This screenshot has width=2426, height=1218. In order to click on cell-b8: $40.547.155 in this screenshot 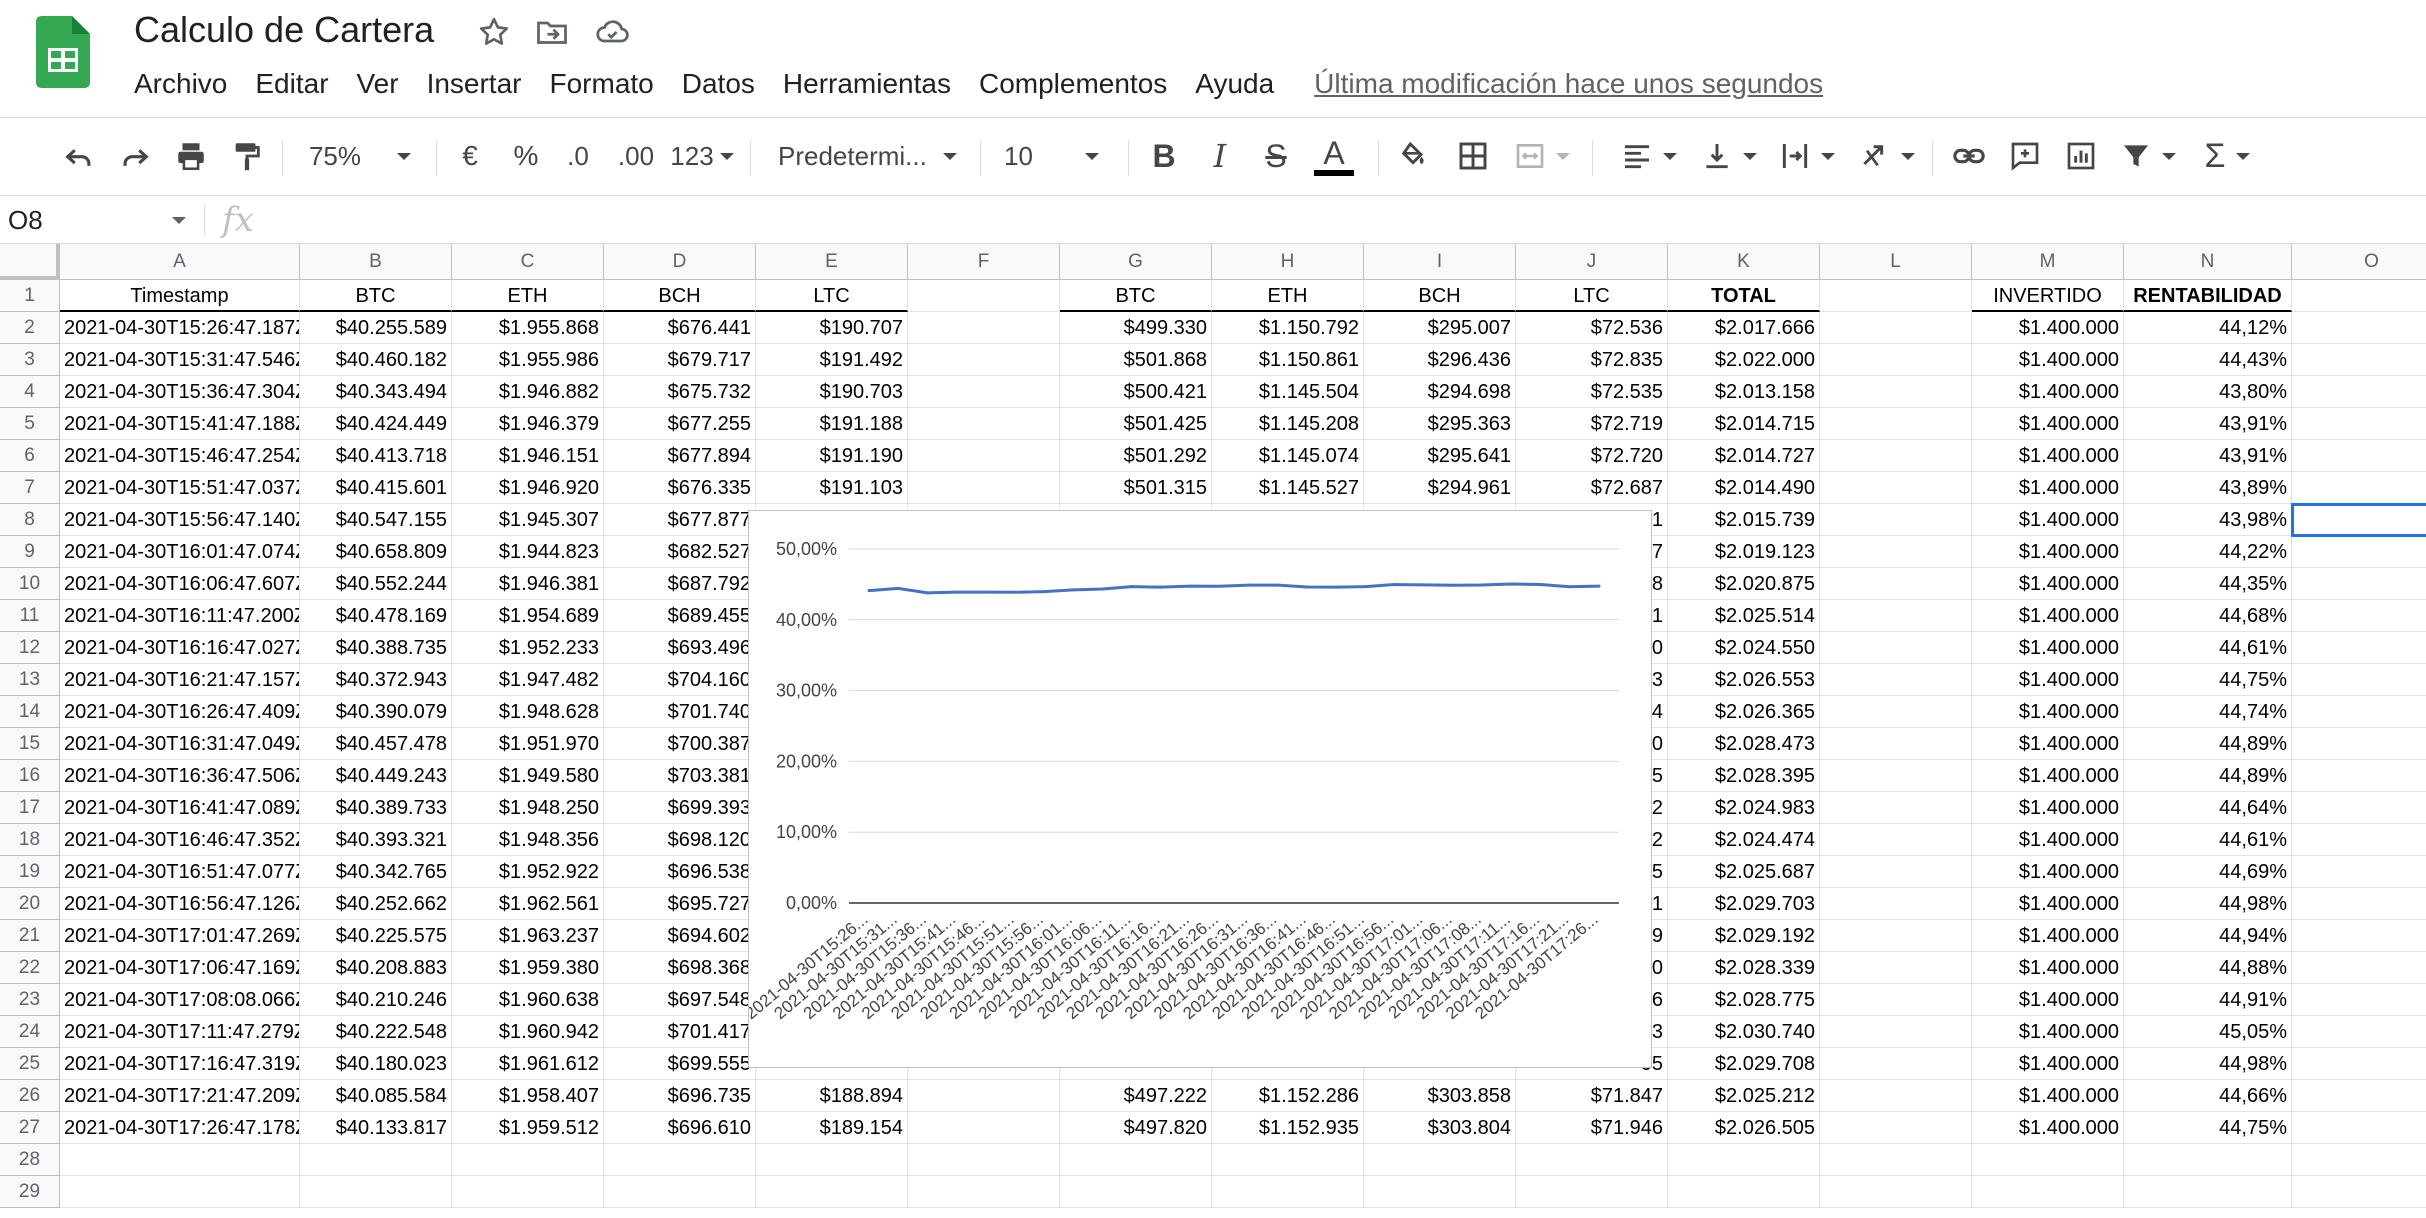, I will do `click(376, 520)`.